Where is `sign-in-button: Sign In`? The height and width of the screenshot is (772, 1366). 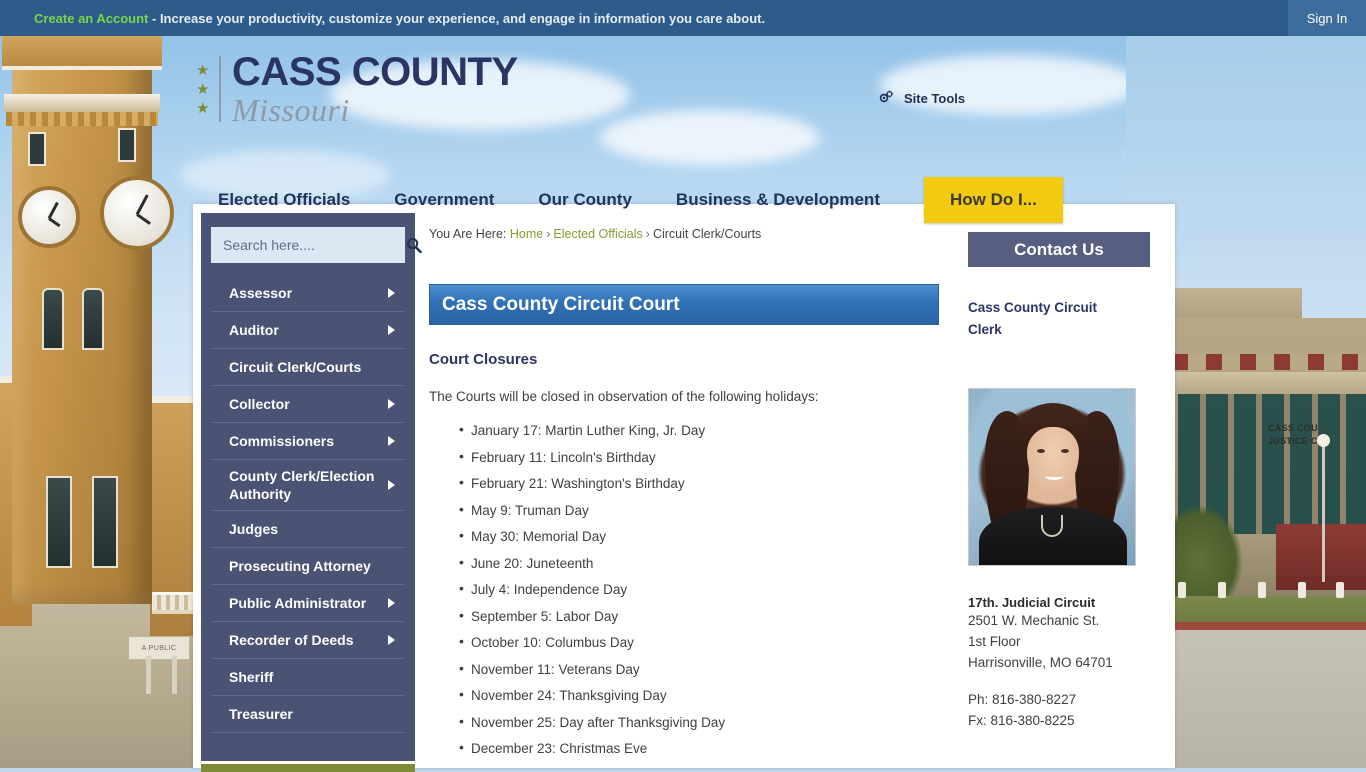
sign-in-button: Sign In is located at coordinates (1327, 18).